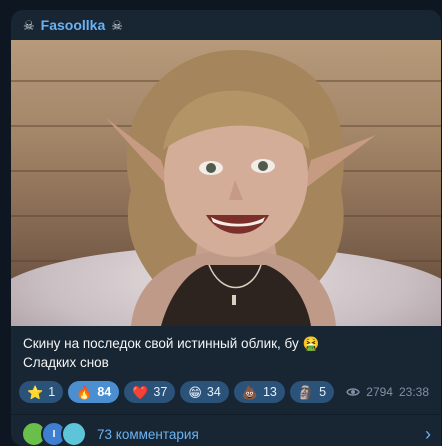  Describe the element at coordinates (213, 392) in the screenshot. I see `reaction-count: 34` at that location.